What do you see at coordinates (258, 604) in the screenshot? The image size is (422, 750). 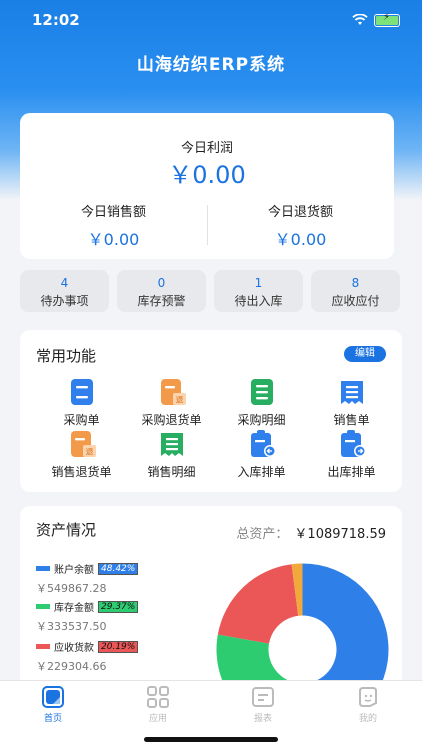 I see `donut-slice` at bounding box center [258, 604].